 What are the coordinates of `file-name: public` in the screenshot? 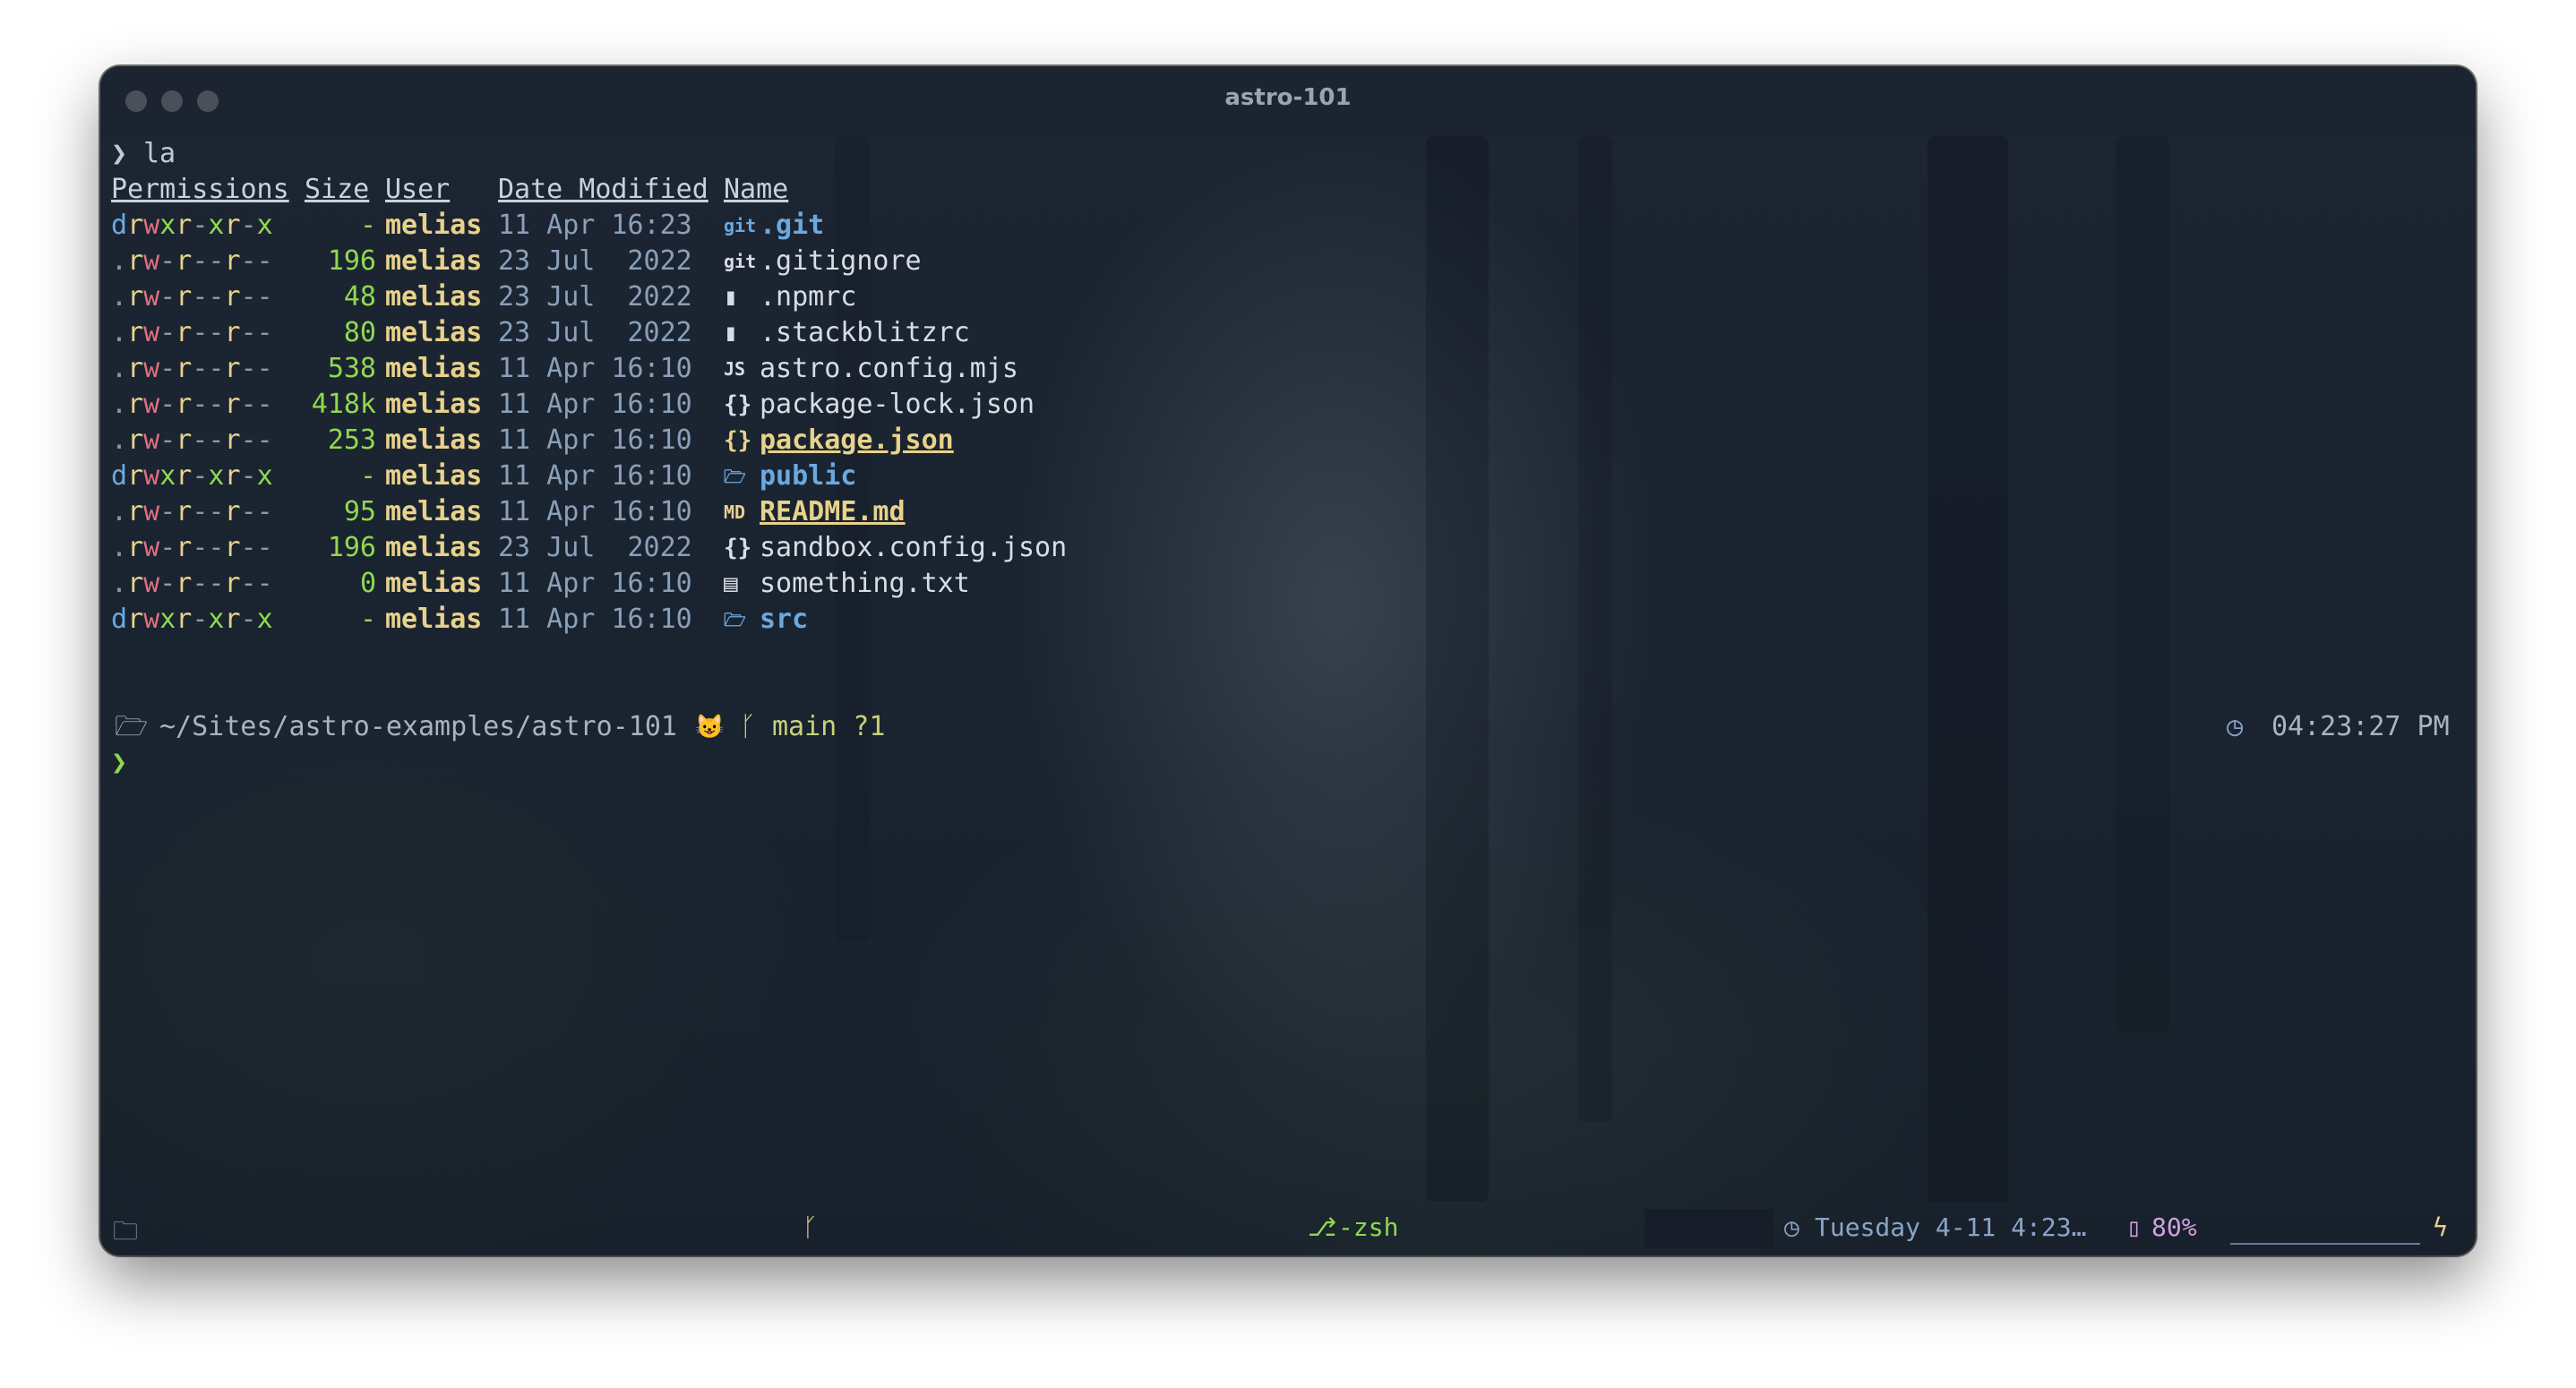 It's located at (808, 476).